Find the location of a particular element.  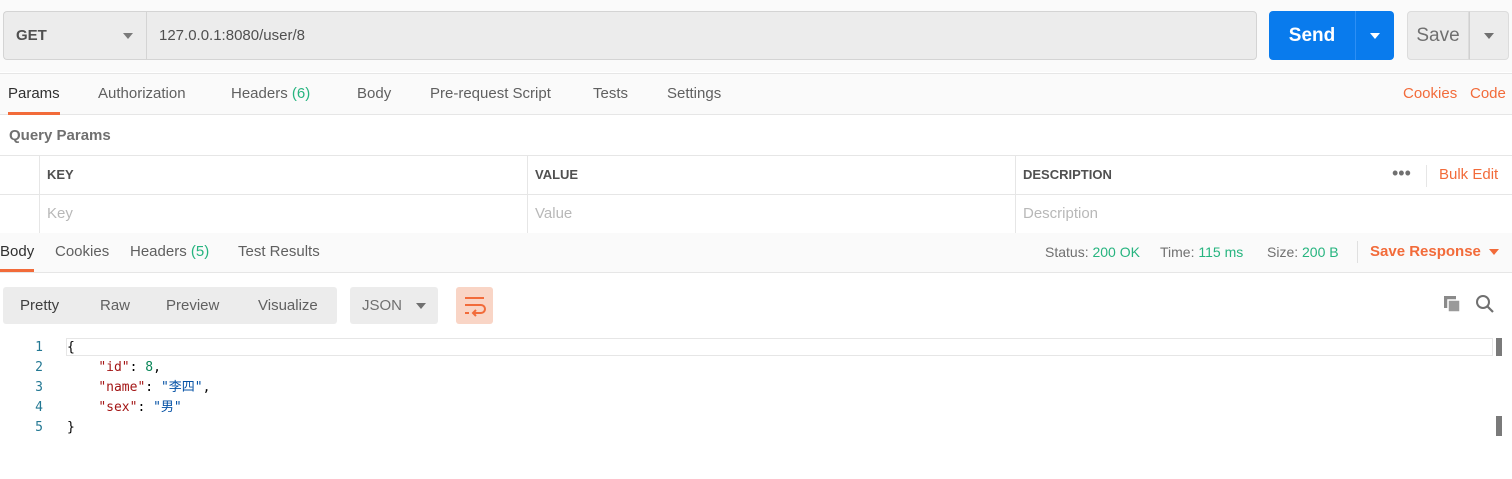

save-response-label: Save Response is located at coordinates (1425, 251).